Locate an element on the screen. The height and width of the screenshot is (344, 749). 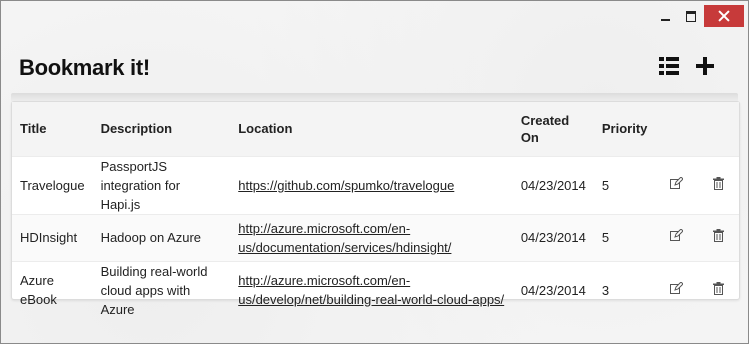
toolbar is located at coordinates (687, 66).